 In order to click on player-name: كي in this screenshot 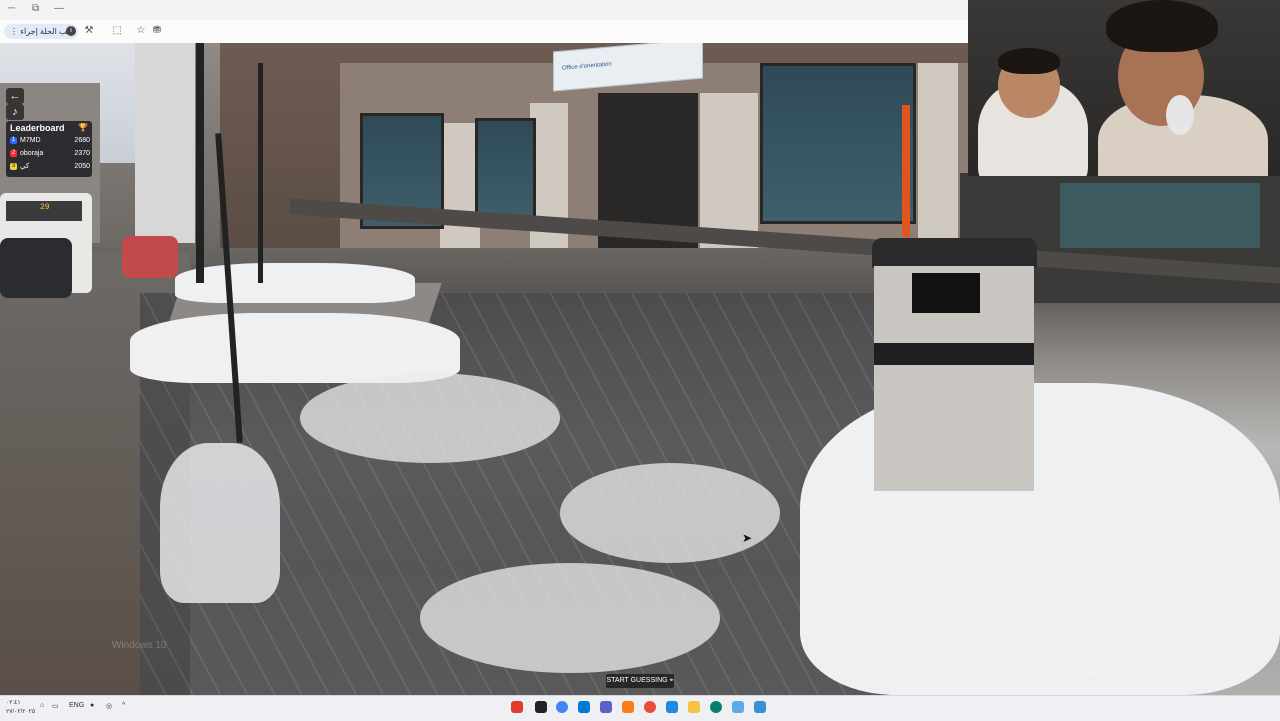, I will do `click(25, 166)`.